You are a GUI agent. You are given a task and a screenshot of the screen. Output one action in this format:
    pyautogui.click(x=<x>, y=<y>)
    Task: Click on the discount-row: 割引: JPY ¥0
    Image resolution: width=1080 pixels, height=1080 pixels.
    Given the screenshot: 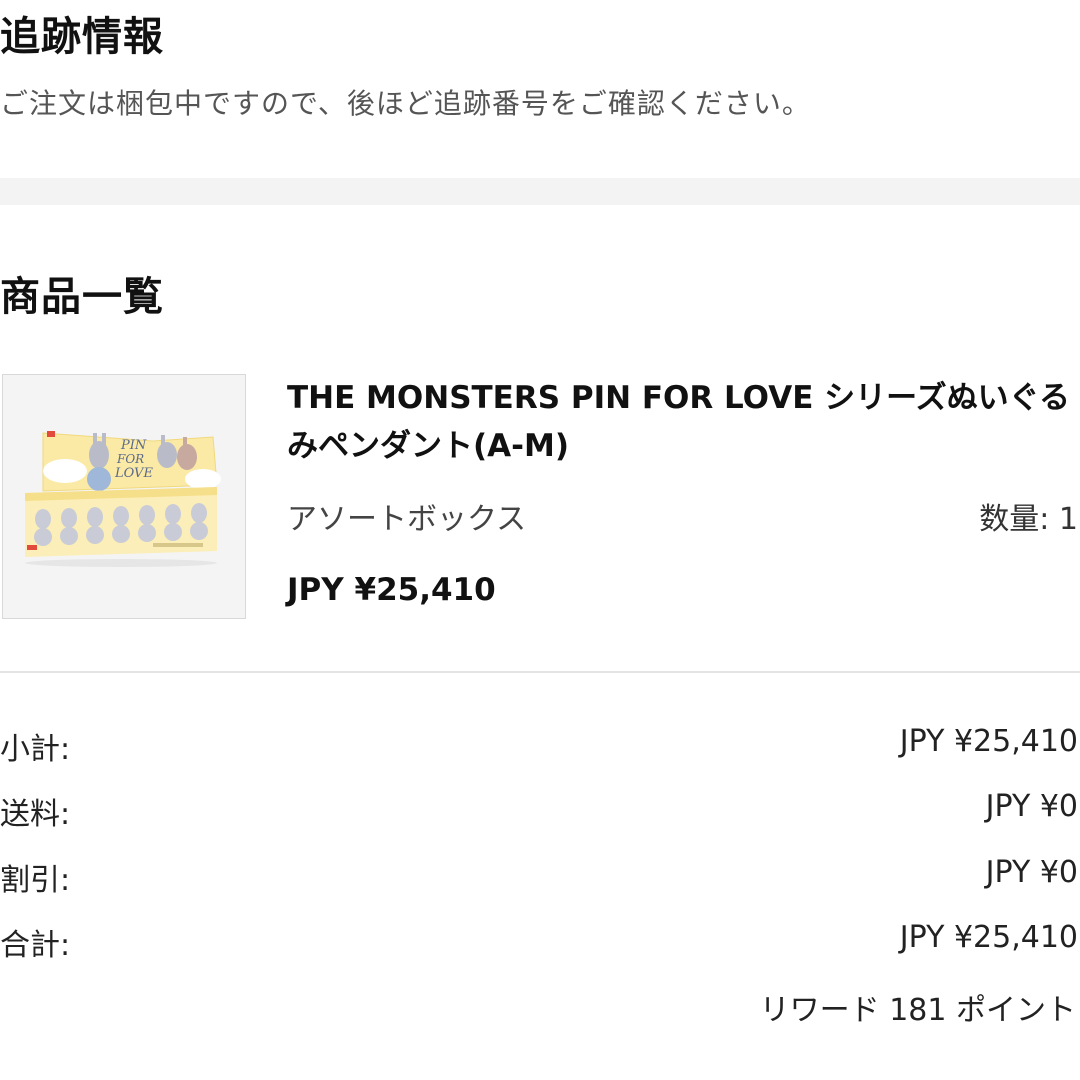 What is the action you would take?
    pyautogui.click(x=540, y=877)
    